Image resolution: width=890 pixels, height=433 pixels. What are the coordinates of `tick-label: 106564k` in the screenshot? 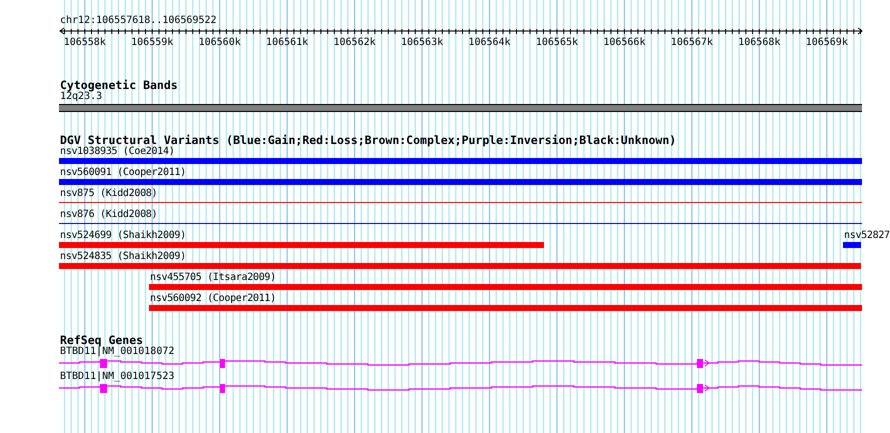 It's located at (489, 42).